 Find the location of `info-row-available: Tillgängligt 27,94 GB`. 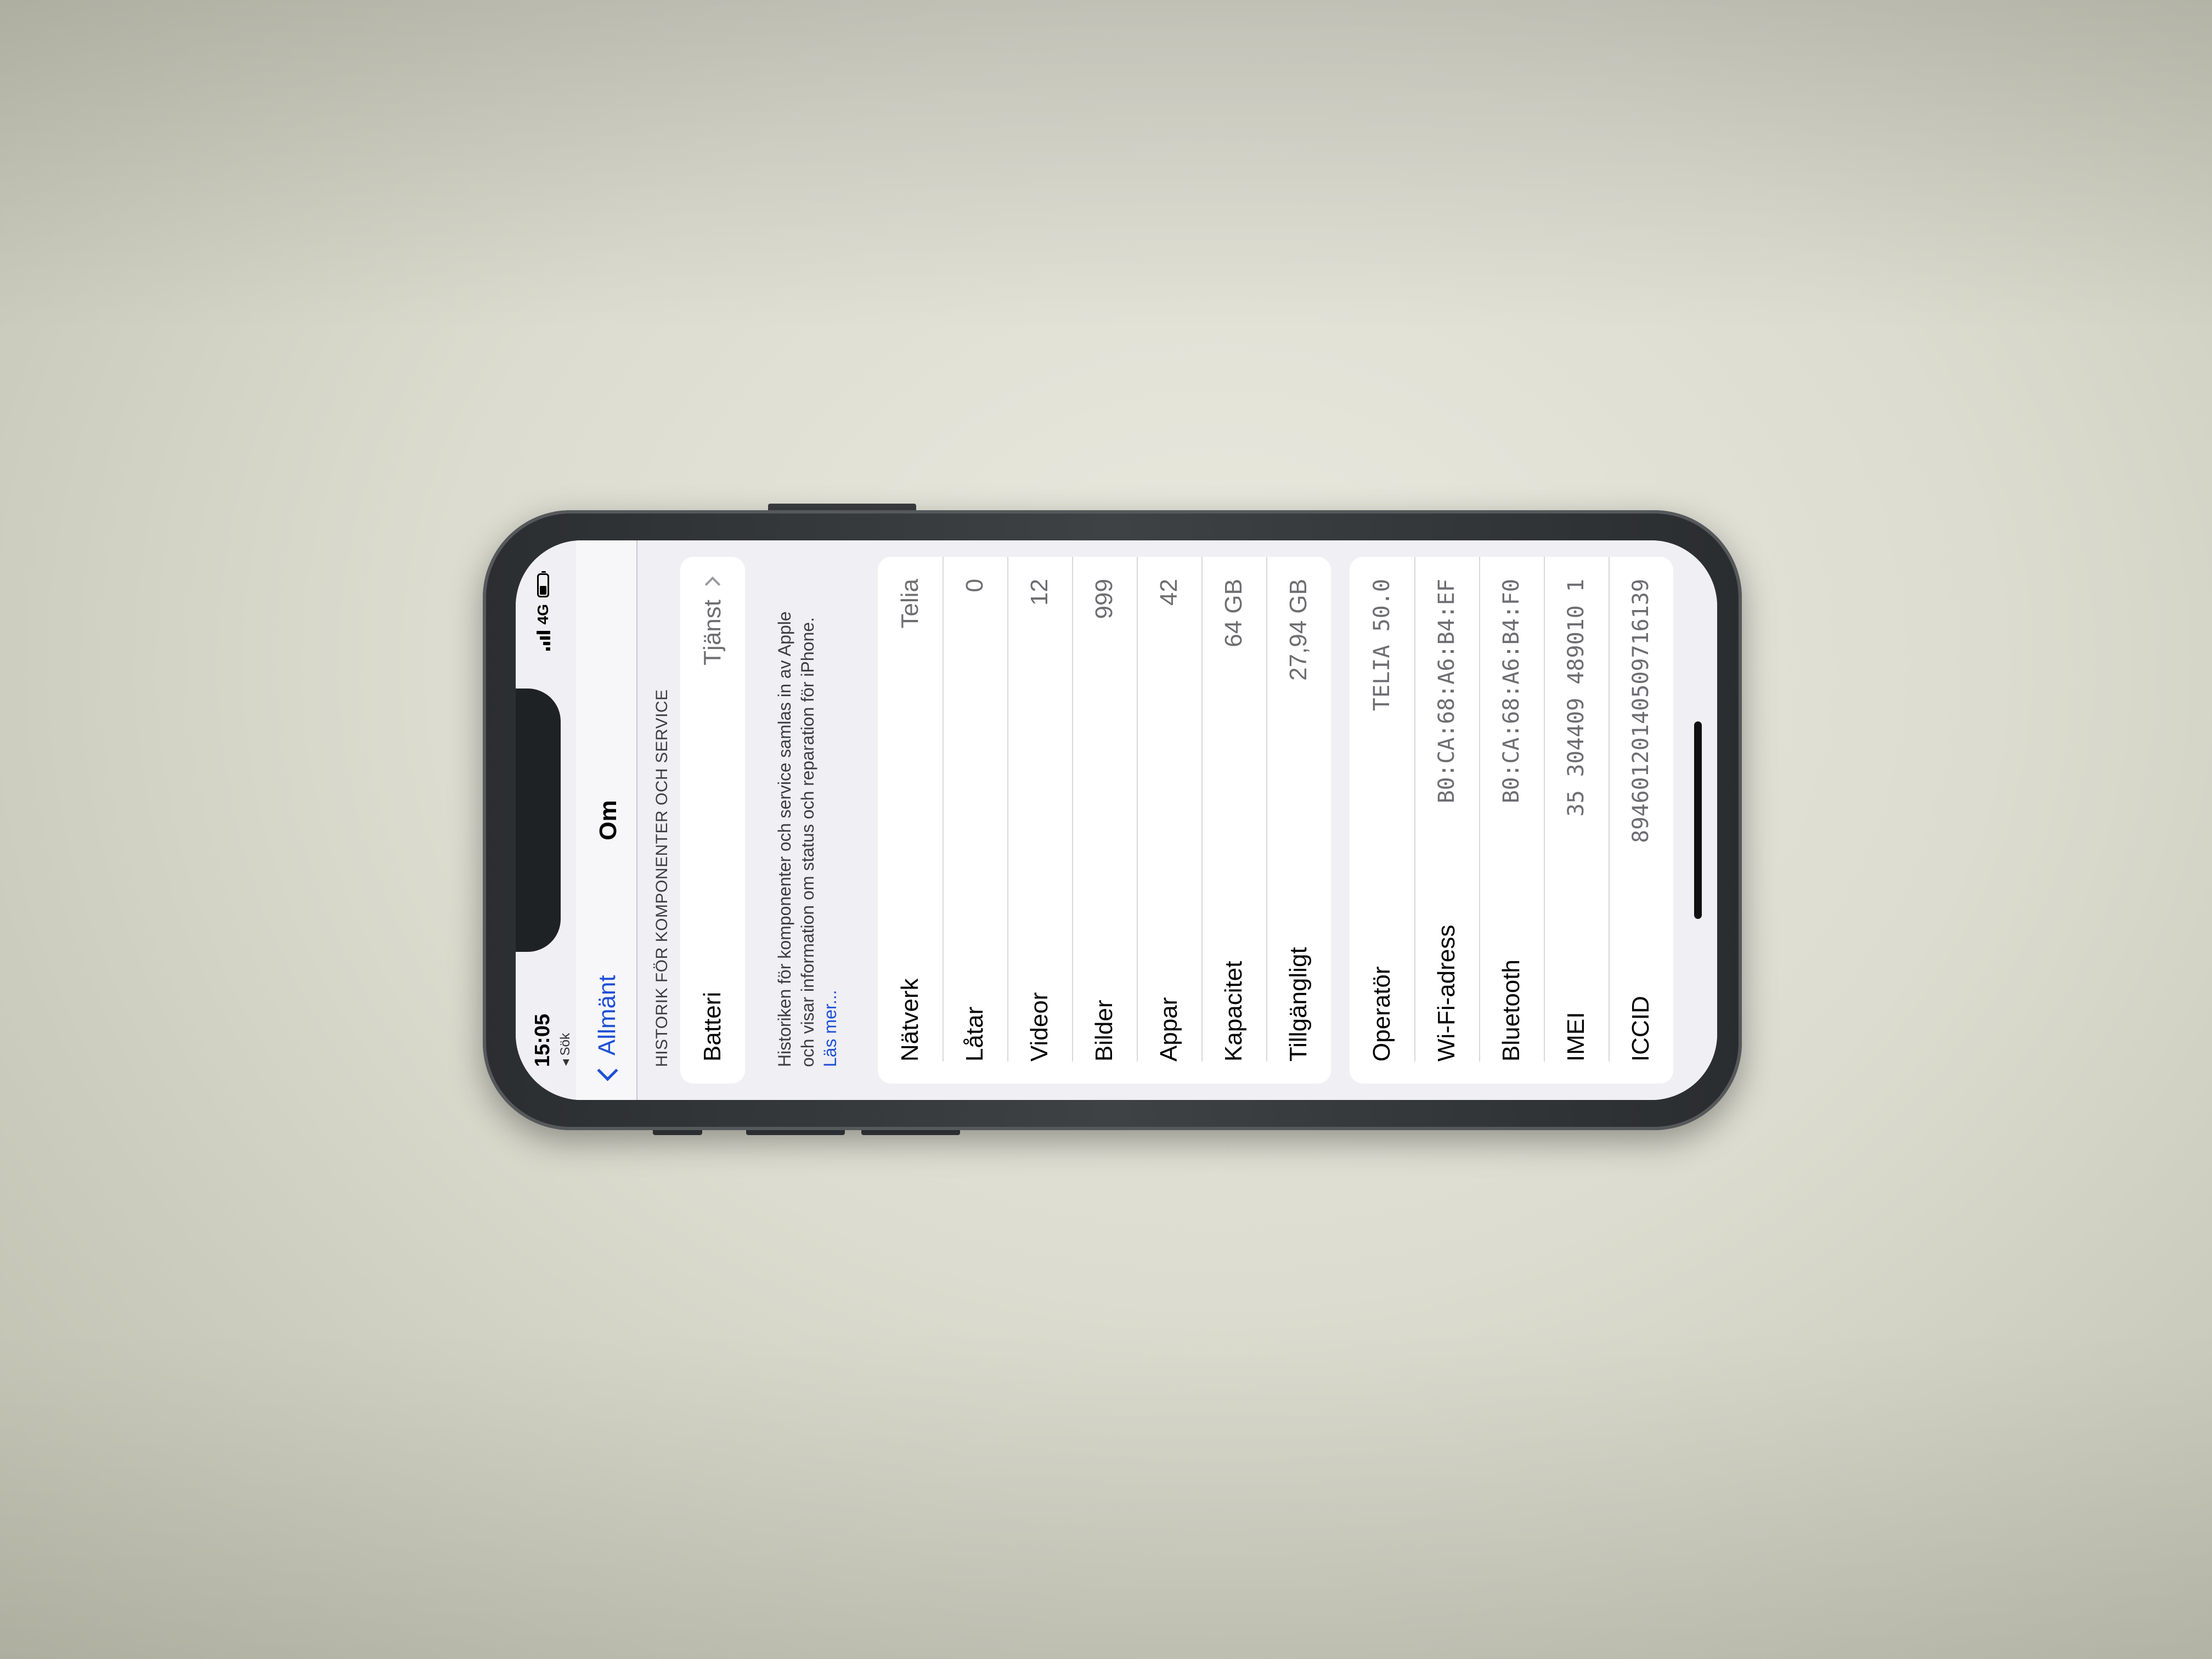

info-row-available: Tillgängligt 27,94 GB is located at coordinates (1298, 821).